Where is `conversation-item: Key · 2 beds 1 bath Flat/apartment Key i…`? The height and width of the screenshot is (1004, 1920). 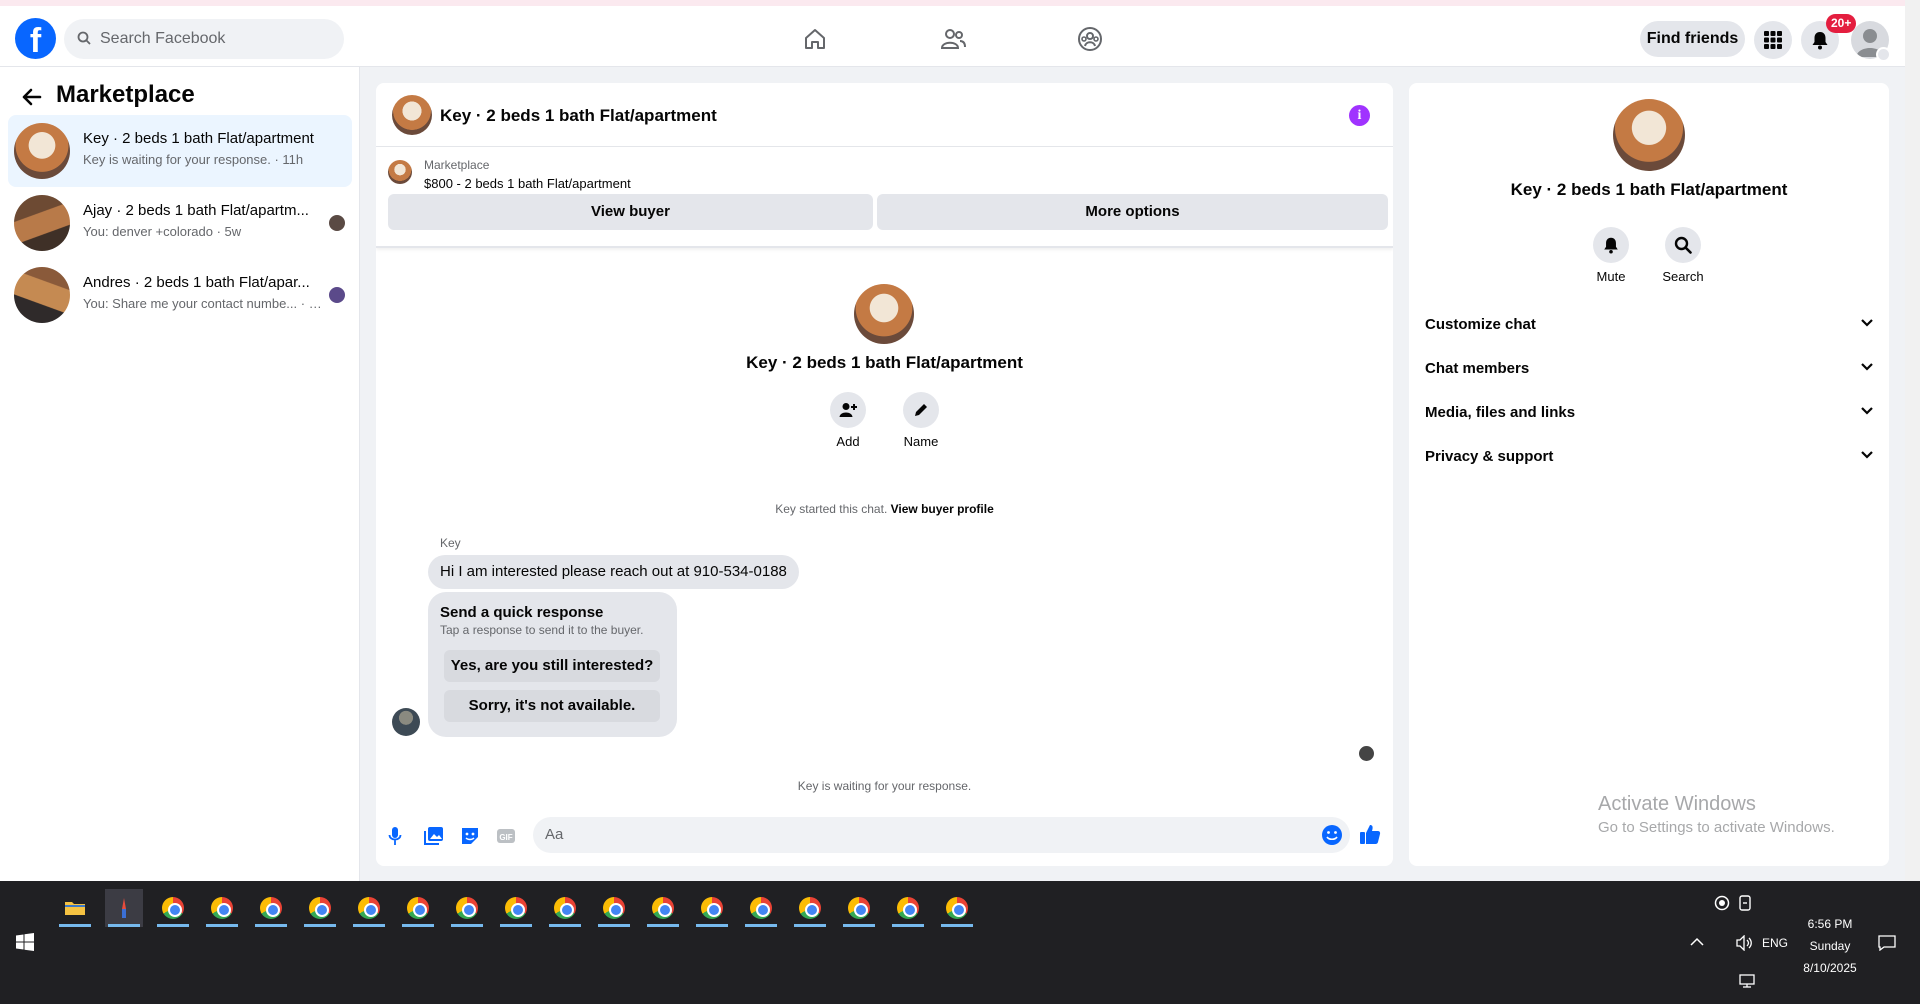
conversation-item: Key · 2 beds 1 bath Flat/apartment Key i… is located at coordinates (180, 151).